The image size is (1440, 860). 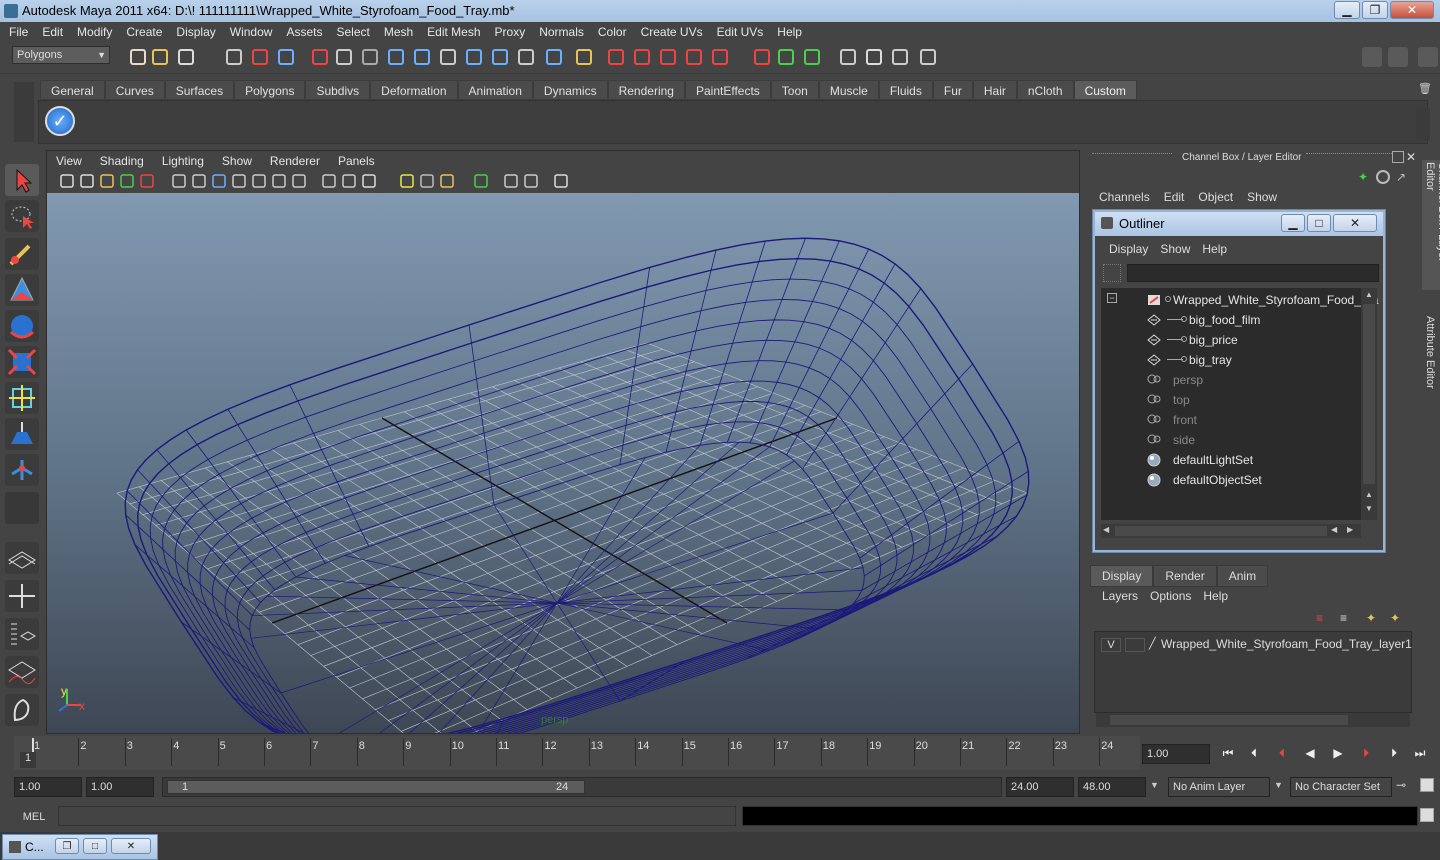 What do you see at coordinates (1369, 296) in the screenshot?
I see `scroll-up-icon: ▲` at bounding box center [1369, 296].